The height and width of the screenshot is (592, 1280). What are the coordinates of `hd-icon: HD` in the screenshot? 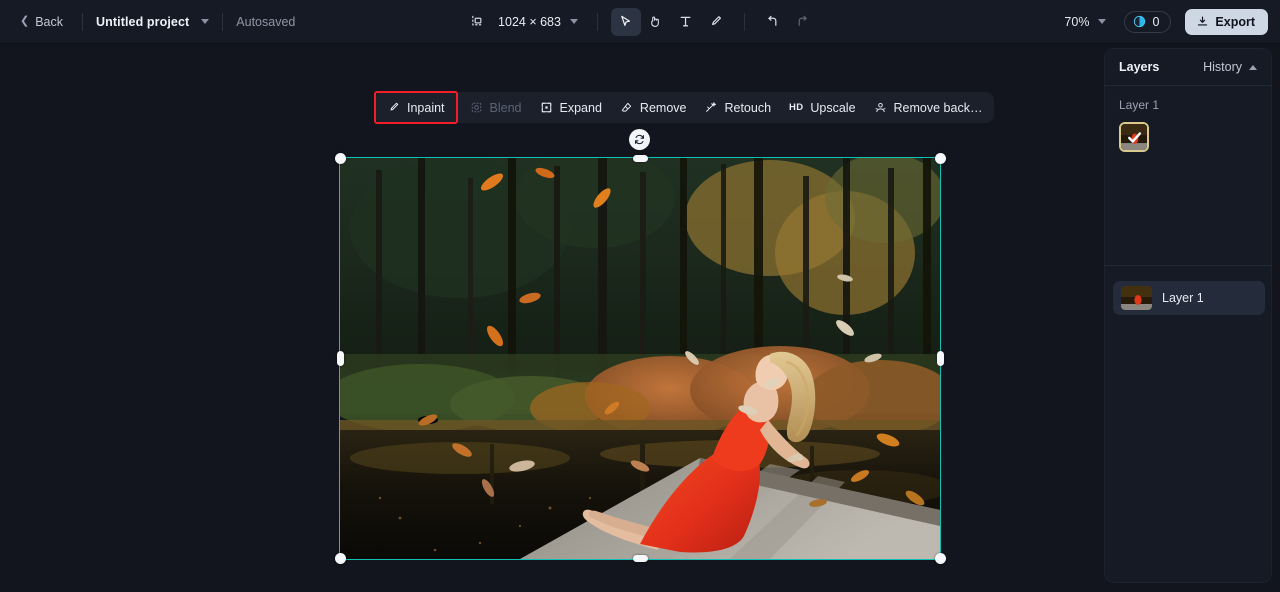 It's located at (796, 107).